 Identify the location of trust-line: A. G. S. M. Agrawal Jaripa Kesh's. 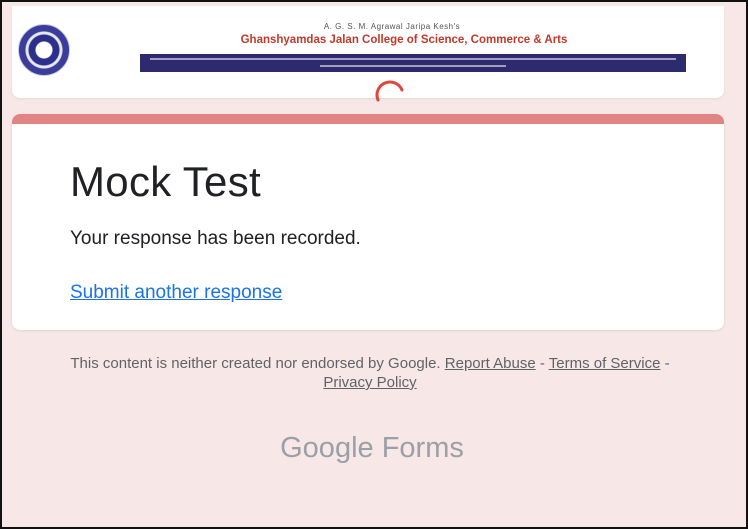
(392, 26).